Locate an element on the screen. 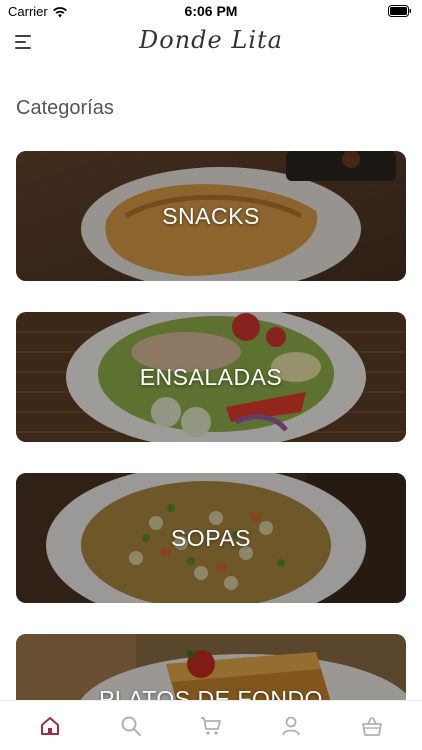 Image resolution: width=422 pixels, height=750 pixels. home-icon is located at coordinates (50, 725).